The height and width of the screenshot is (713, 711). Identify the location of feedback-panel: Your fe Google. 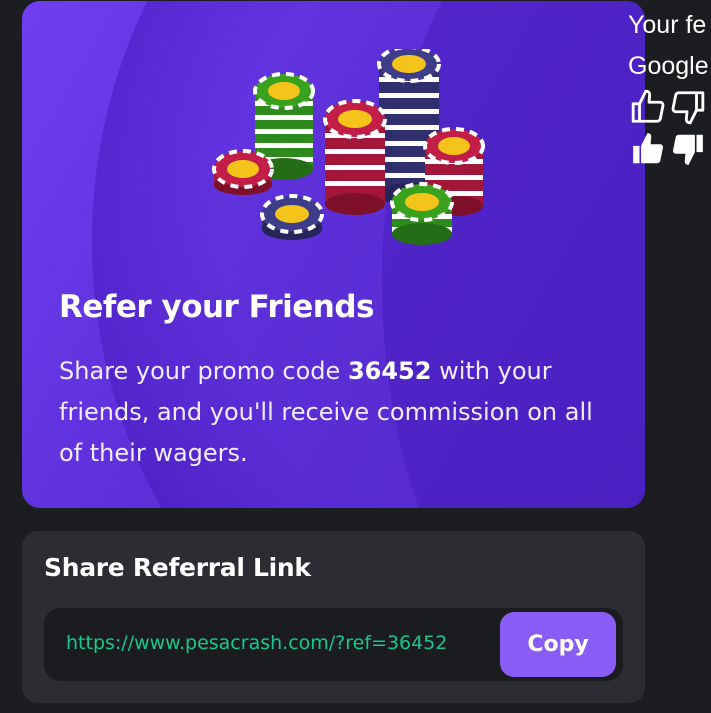
(669, 100).